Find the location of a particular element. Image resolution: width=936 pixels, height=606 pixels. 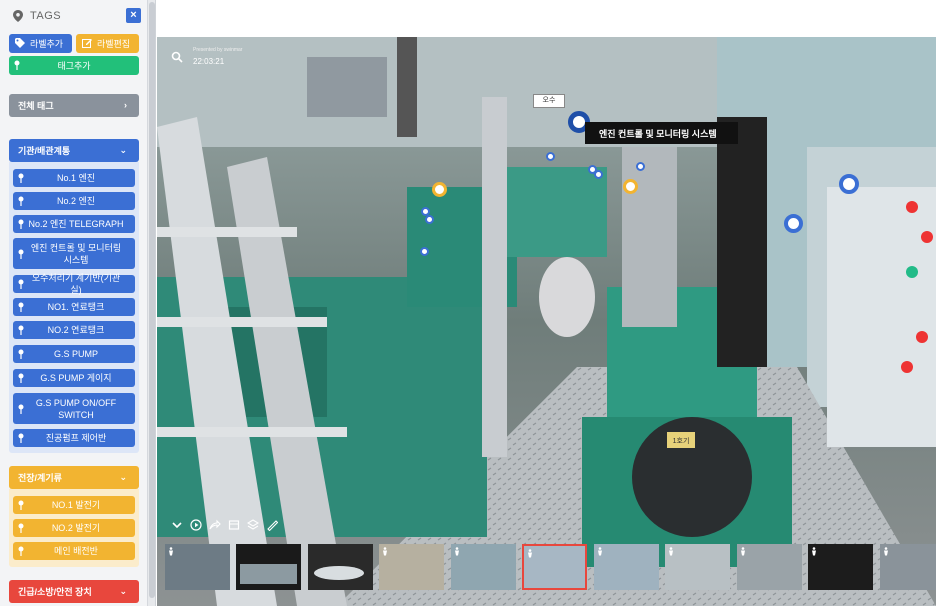

tag-item-label: G.S PUMP is located at coordinates (75, 354).